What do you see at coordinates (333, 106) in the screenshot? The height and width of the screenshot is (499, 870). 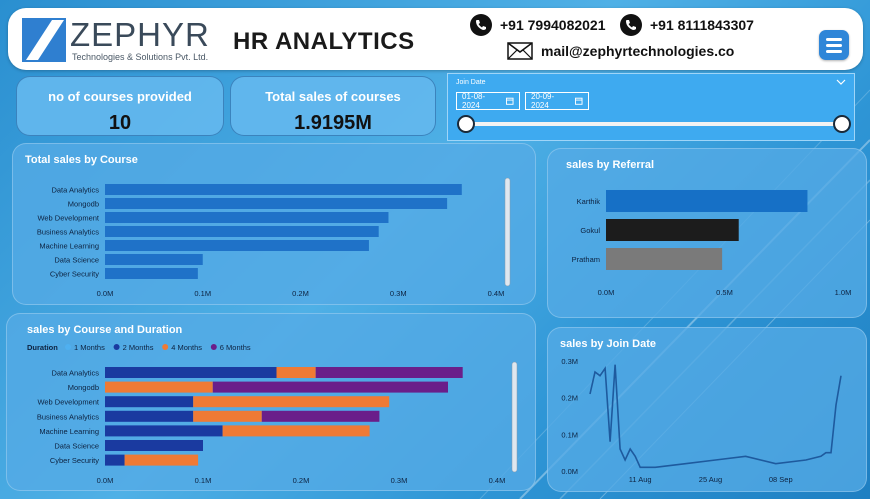 I see `kpi-card-total-sales: Total sales of courses 1.9195M` at bounding box center [333, 106].